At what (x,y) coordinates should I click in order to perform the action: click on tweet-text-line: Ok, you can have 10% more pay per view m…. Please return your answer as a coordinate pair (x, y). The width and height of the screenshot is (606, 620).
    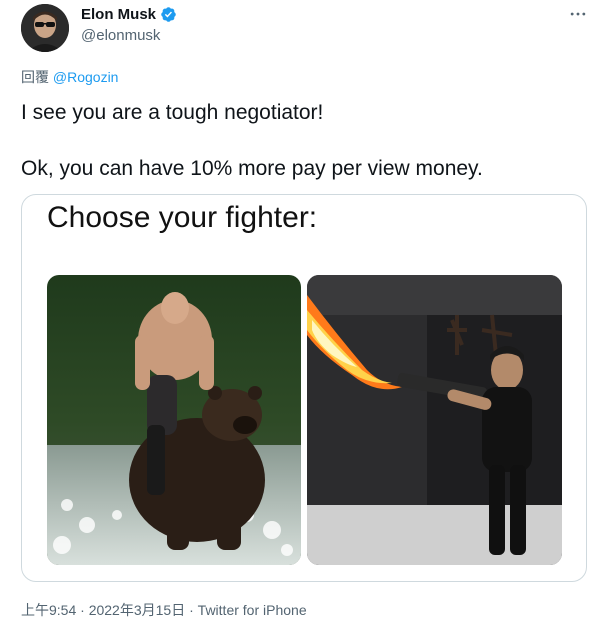
    Looking at the image, I should click on (252, 168).